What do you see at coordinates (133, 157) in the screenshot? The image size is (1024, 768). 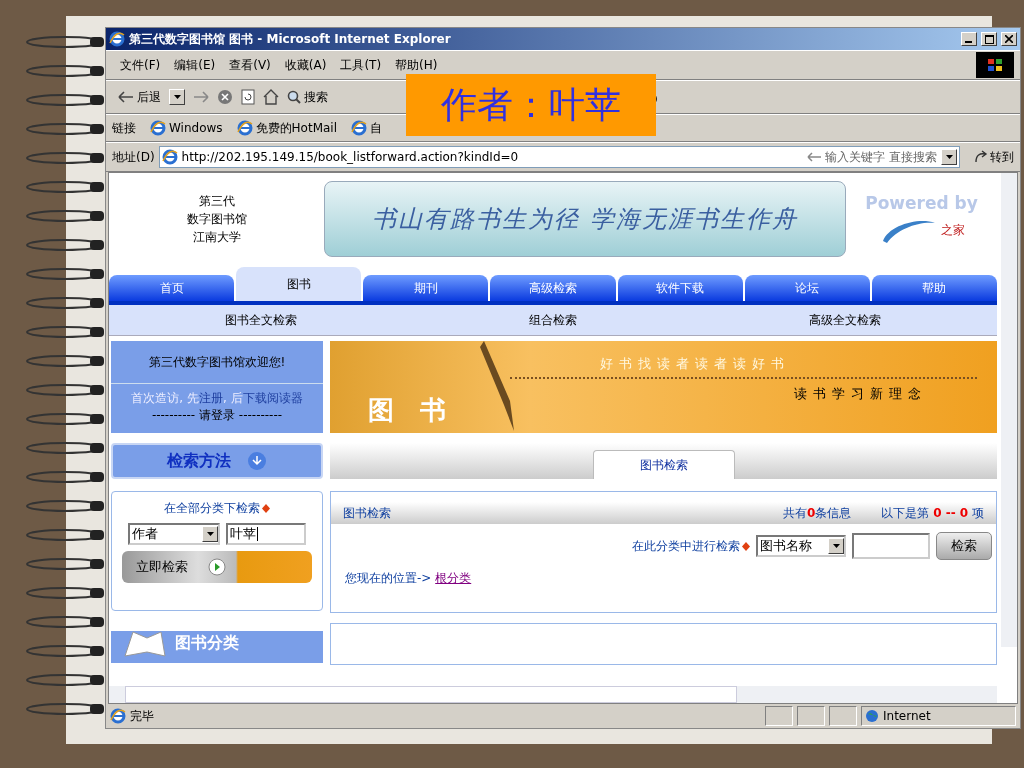 I see `address-label: 地址(D)` at bounding box center [133, 157].